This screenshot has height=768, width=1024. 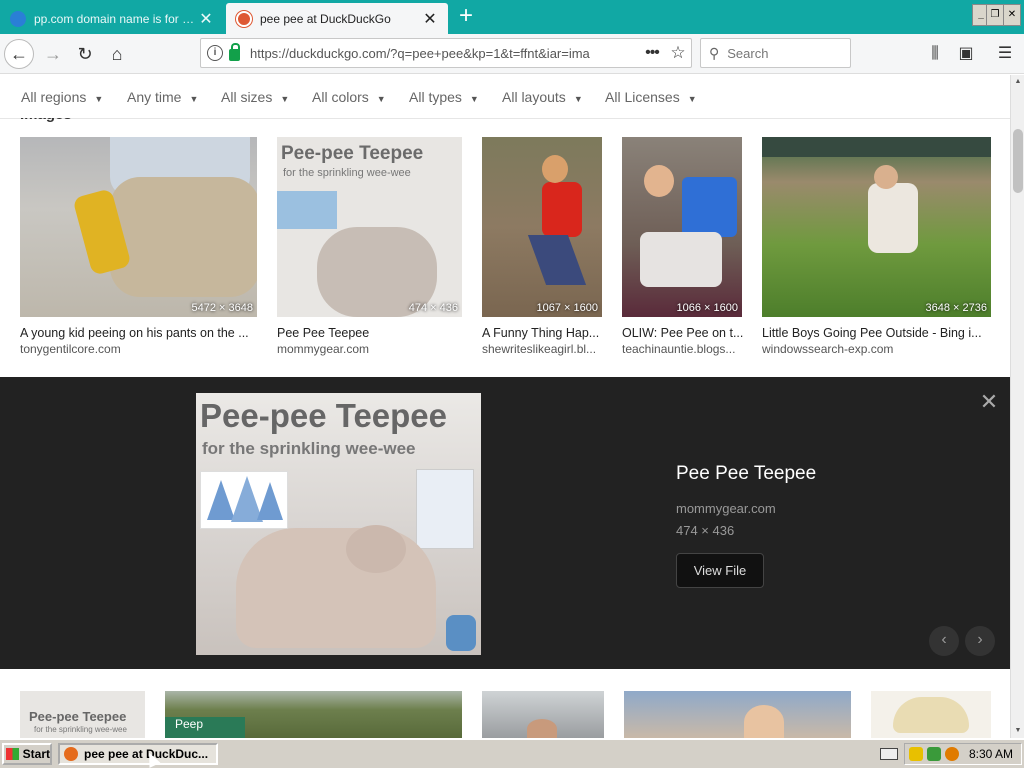 What do you see at coordinates (85, 54) in the screenshot?
I see `reload-button: ↻` at bounding box center [85, 54].